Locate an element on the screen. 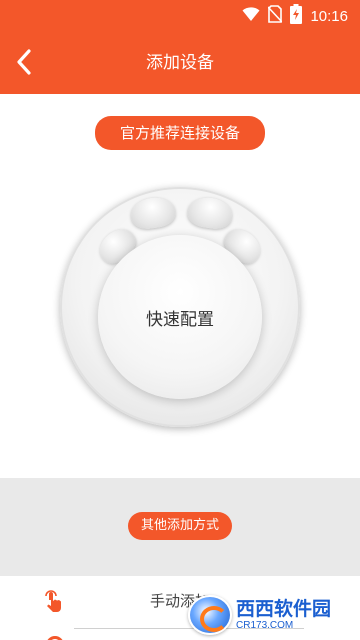 This screenshot has width=360, height=640. watermark: 西西软件园 CR173.COM is located at coordinates (272, 615).